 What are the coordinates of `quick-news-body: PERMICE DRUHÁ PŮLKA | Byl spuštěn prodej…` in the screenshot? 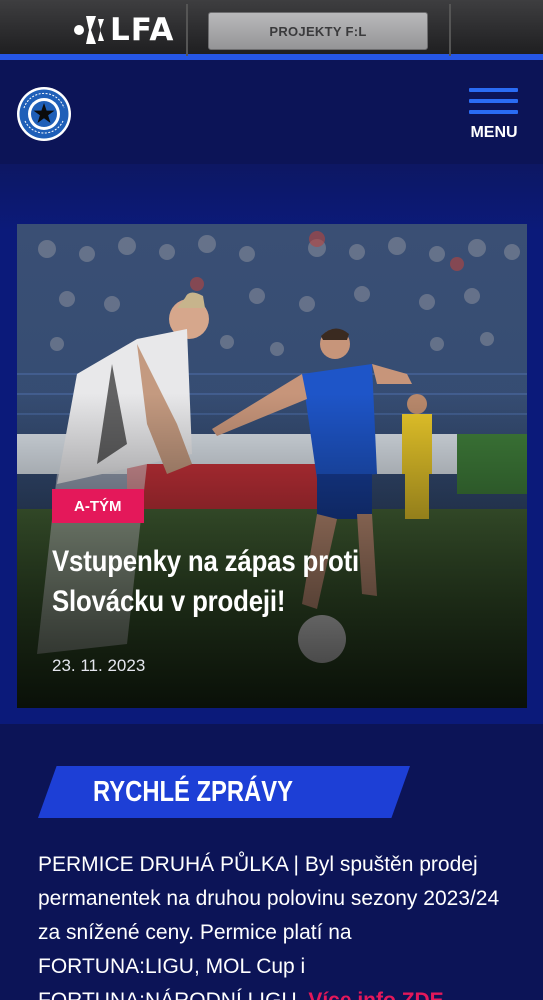 It's located at (269, 926).